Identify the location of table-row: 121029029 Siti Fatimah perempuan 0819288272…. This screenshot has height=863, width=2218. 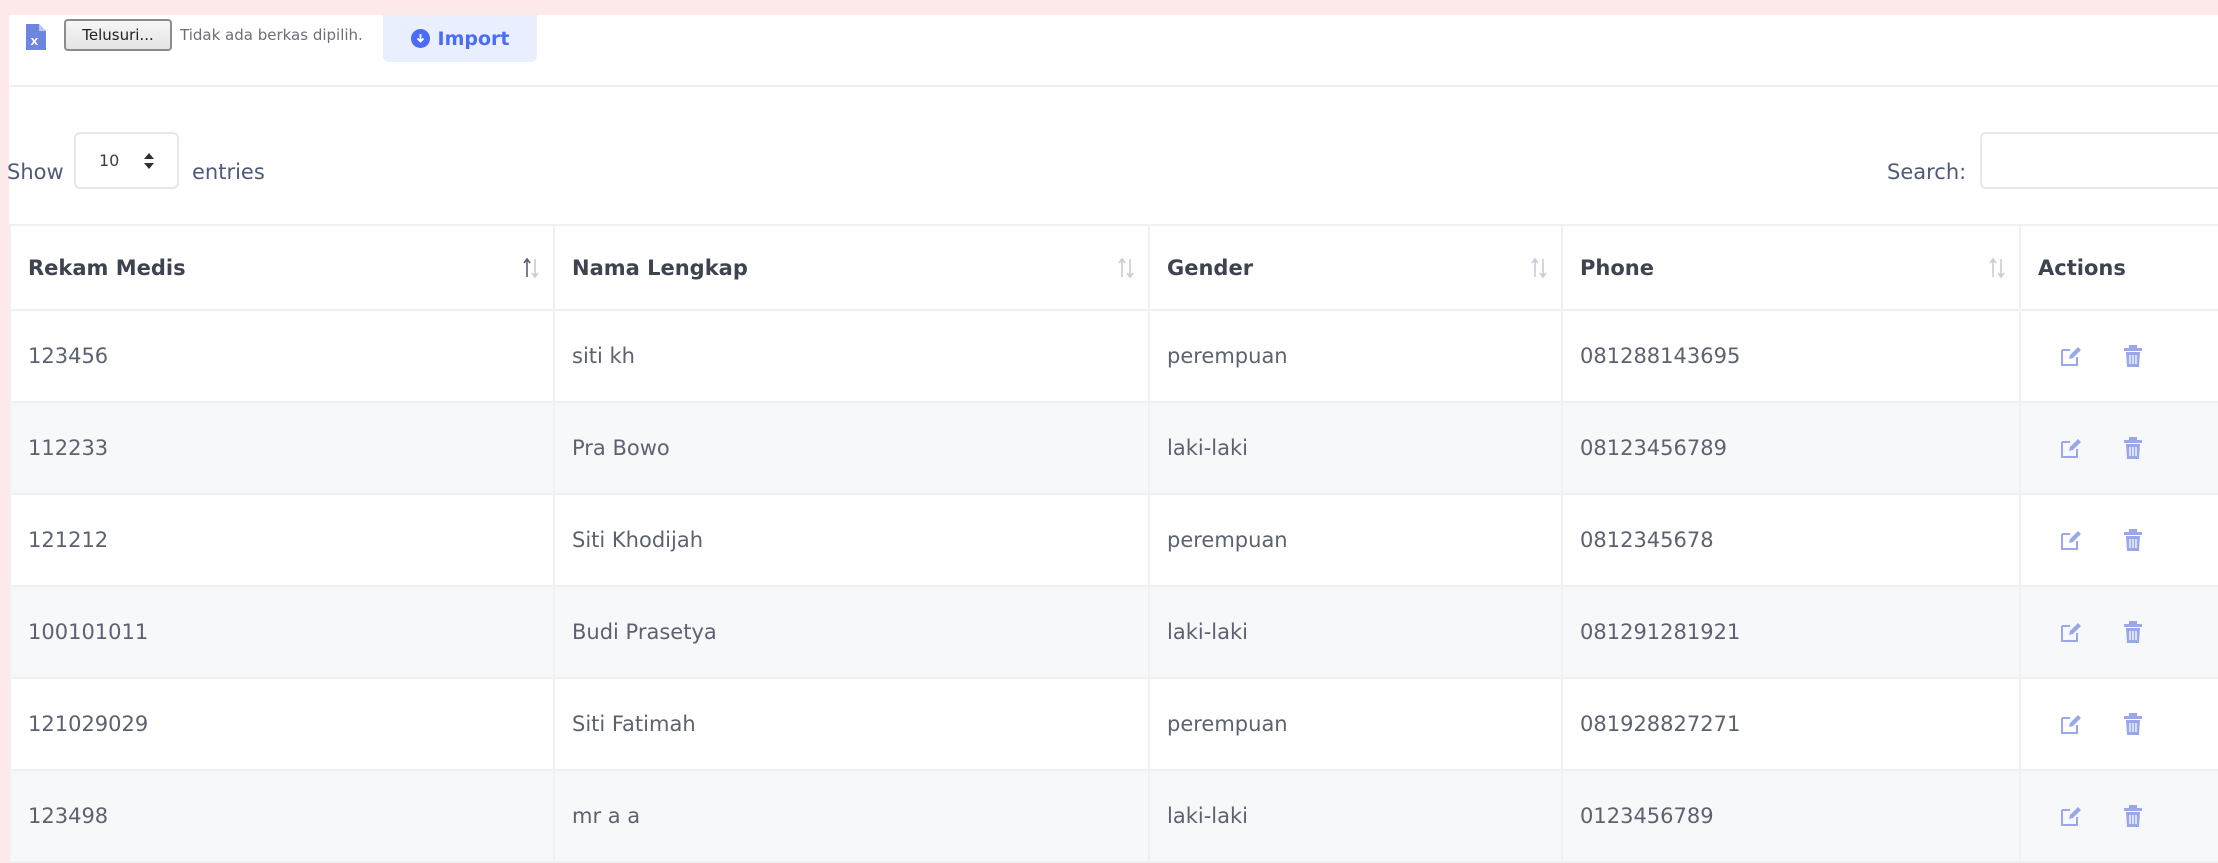
(1113, 724).